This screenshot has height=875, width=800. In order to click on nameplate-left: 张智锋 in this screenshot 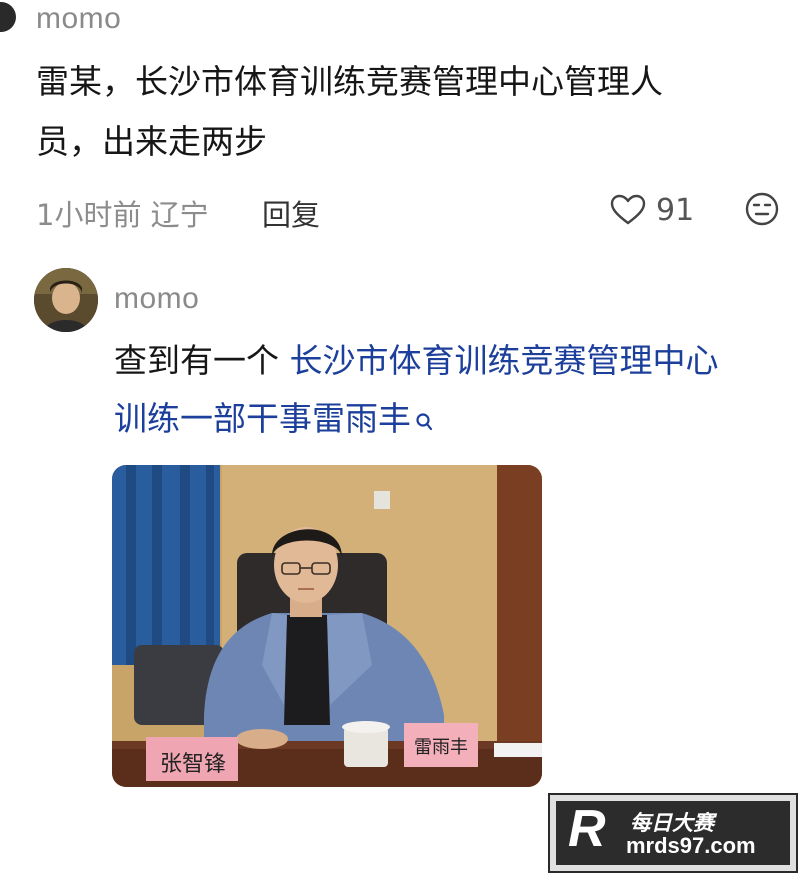, I will do `click(192, 764)`.